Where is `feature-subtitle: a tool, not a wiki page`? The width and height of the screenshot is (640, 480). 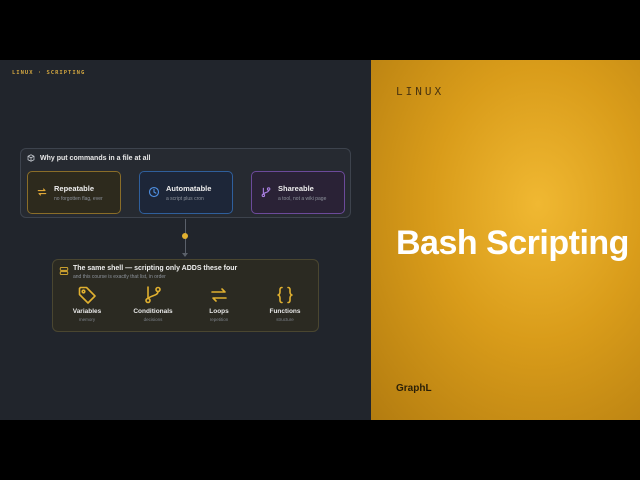
feature-subtitle: a tool, not a wiki page is located at coordinates (302, 199).